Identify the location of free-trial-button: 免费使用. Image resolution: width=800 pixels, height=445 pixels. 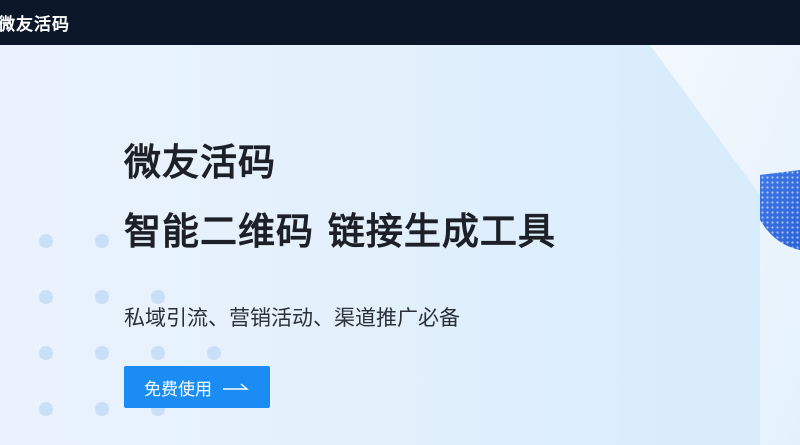
(197, 387).